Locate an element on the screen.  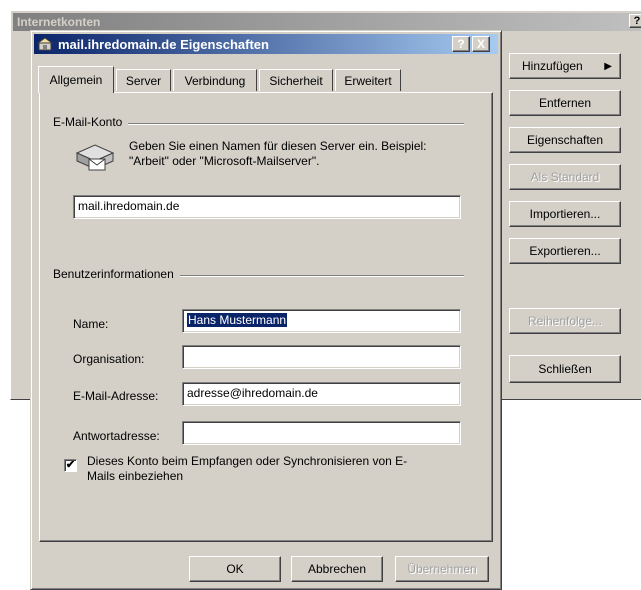
arrow-right-icon: ▶ is located at coordinates (608, 66).